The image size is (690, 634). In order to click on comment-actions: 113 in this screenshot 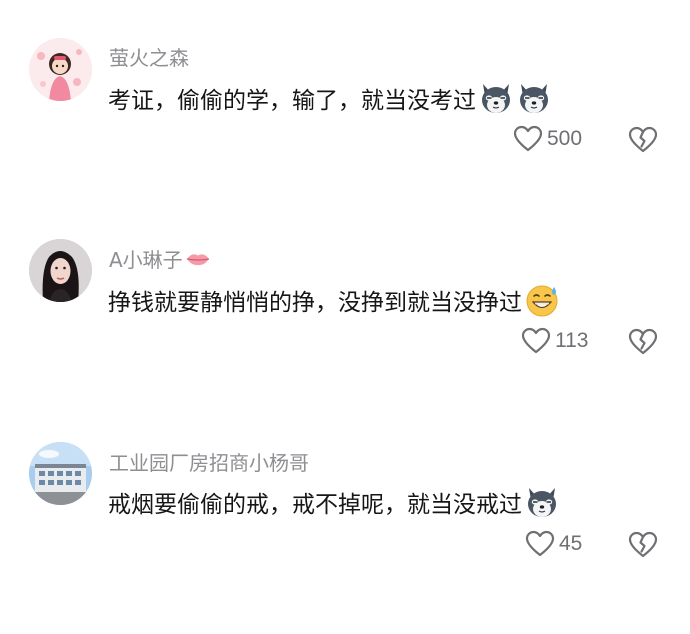, I will do `click(345, 343)`.